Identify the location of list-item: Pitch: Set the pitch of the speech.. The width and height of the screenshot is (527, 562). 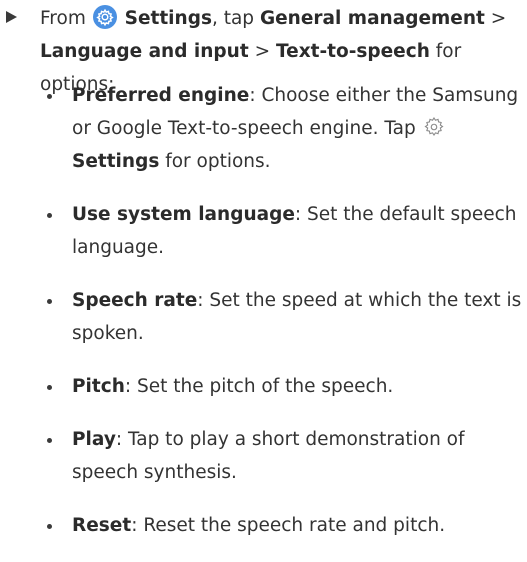
(285, 386).